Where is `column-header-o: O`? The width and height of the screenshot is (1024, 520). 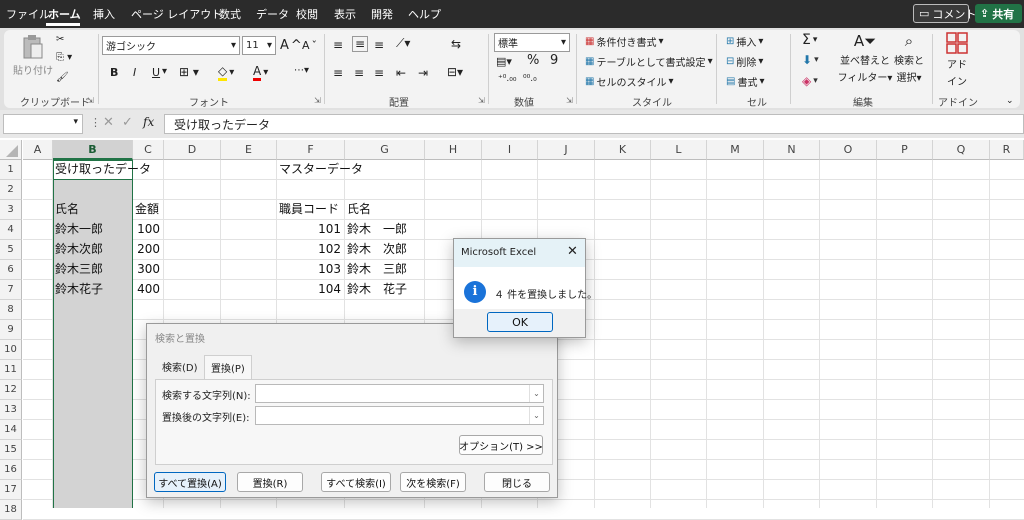
column-header-o: O is located at coordinates (848, 150).